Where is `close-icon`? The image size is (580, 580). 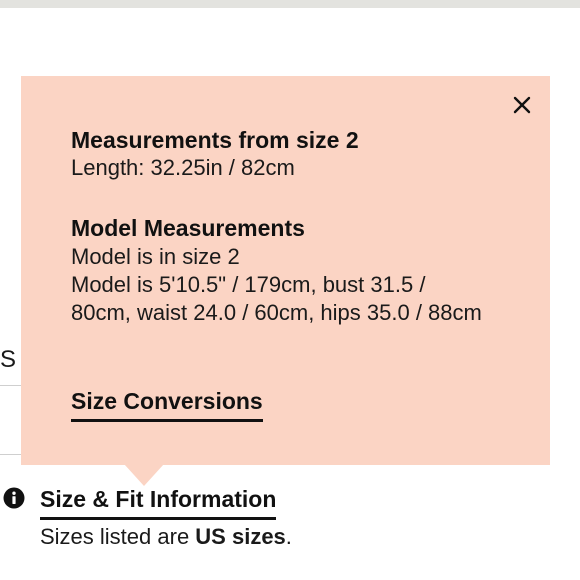 close-icon is located at coordinates (522, 105).